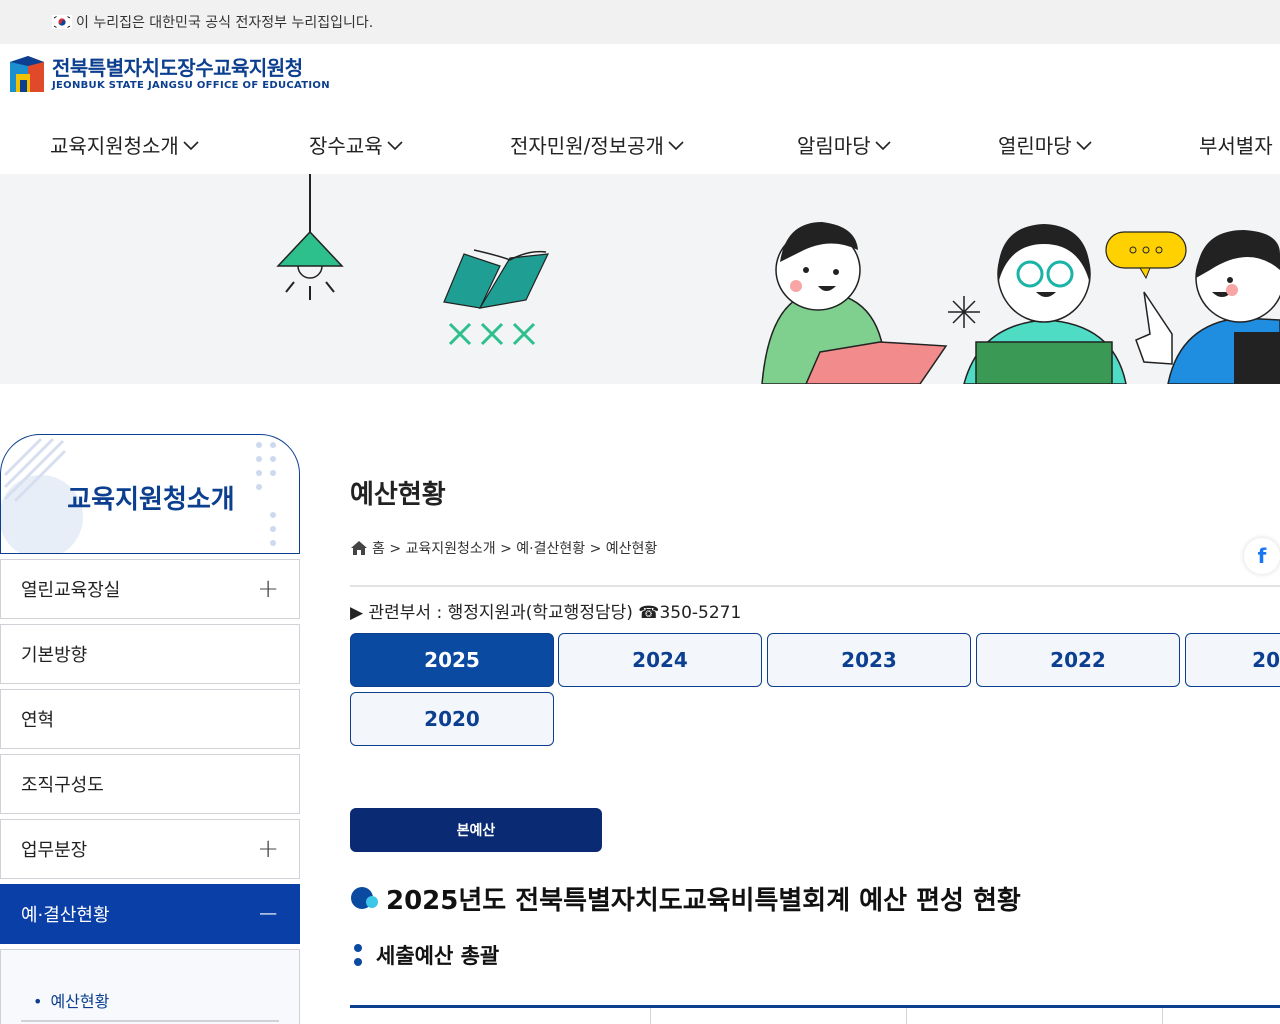 The image size is (1280, 1024). I want to click on subsection-heading: 세출예산 총괄, so click(424, 955).